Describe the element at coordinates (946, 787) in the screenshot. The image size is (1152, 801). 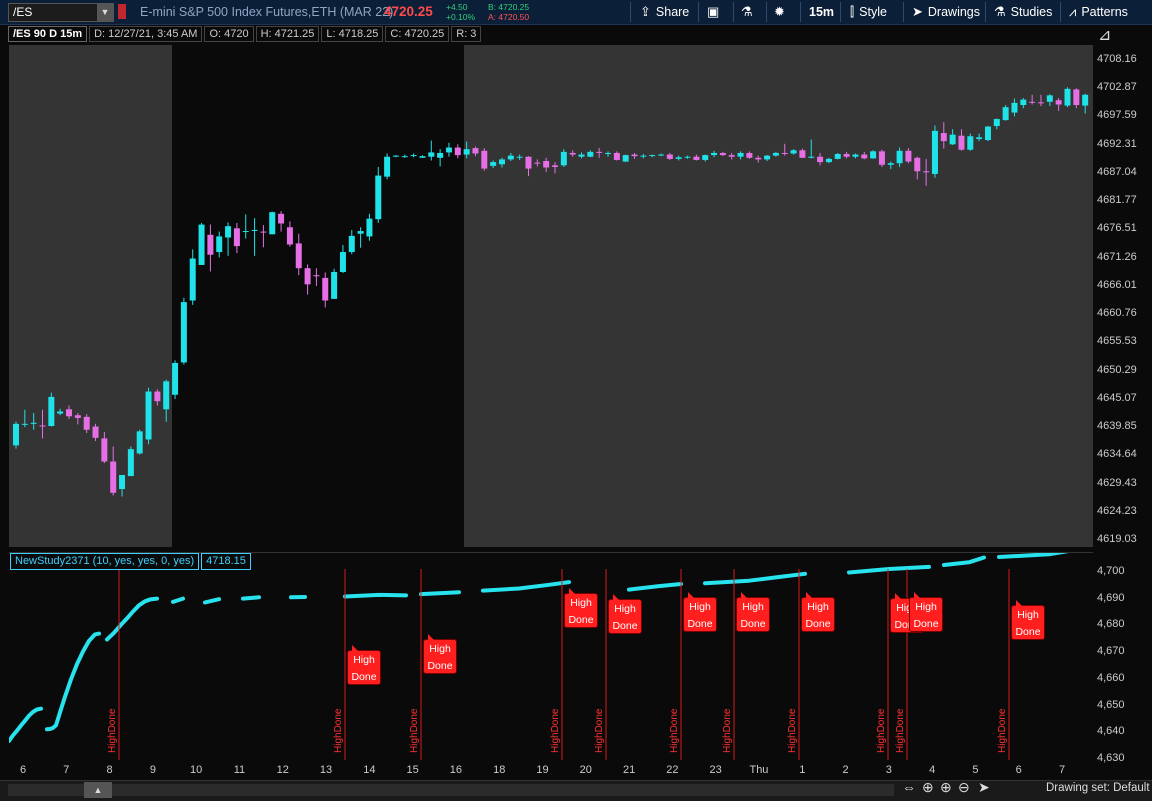
I see `zoom-in-icon: ⊕` at that location.